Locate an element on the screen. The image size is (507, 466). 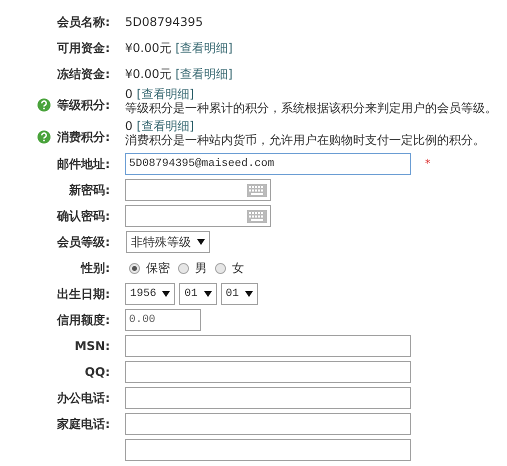
field-label: 等级积分: is located at coordinates (83, 105).